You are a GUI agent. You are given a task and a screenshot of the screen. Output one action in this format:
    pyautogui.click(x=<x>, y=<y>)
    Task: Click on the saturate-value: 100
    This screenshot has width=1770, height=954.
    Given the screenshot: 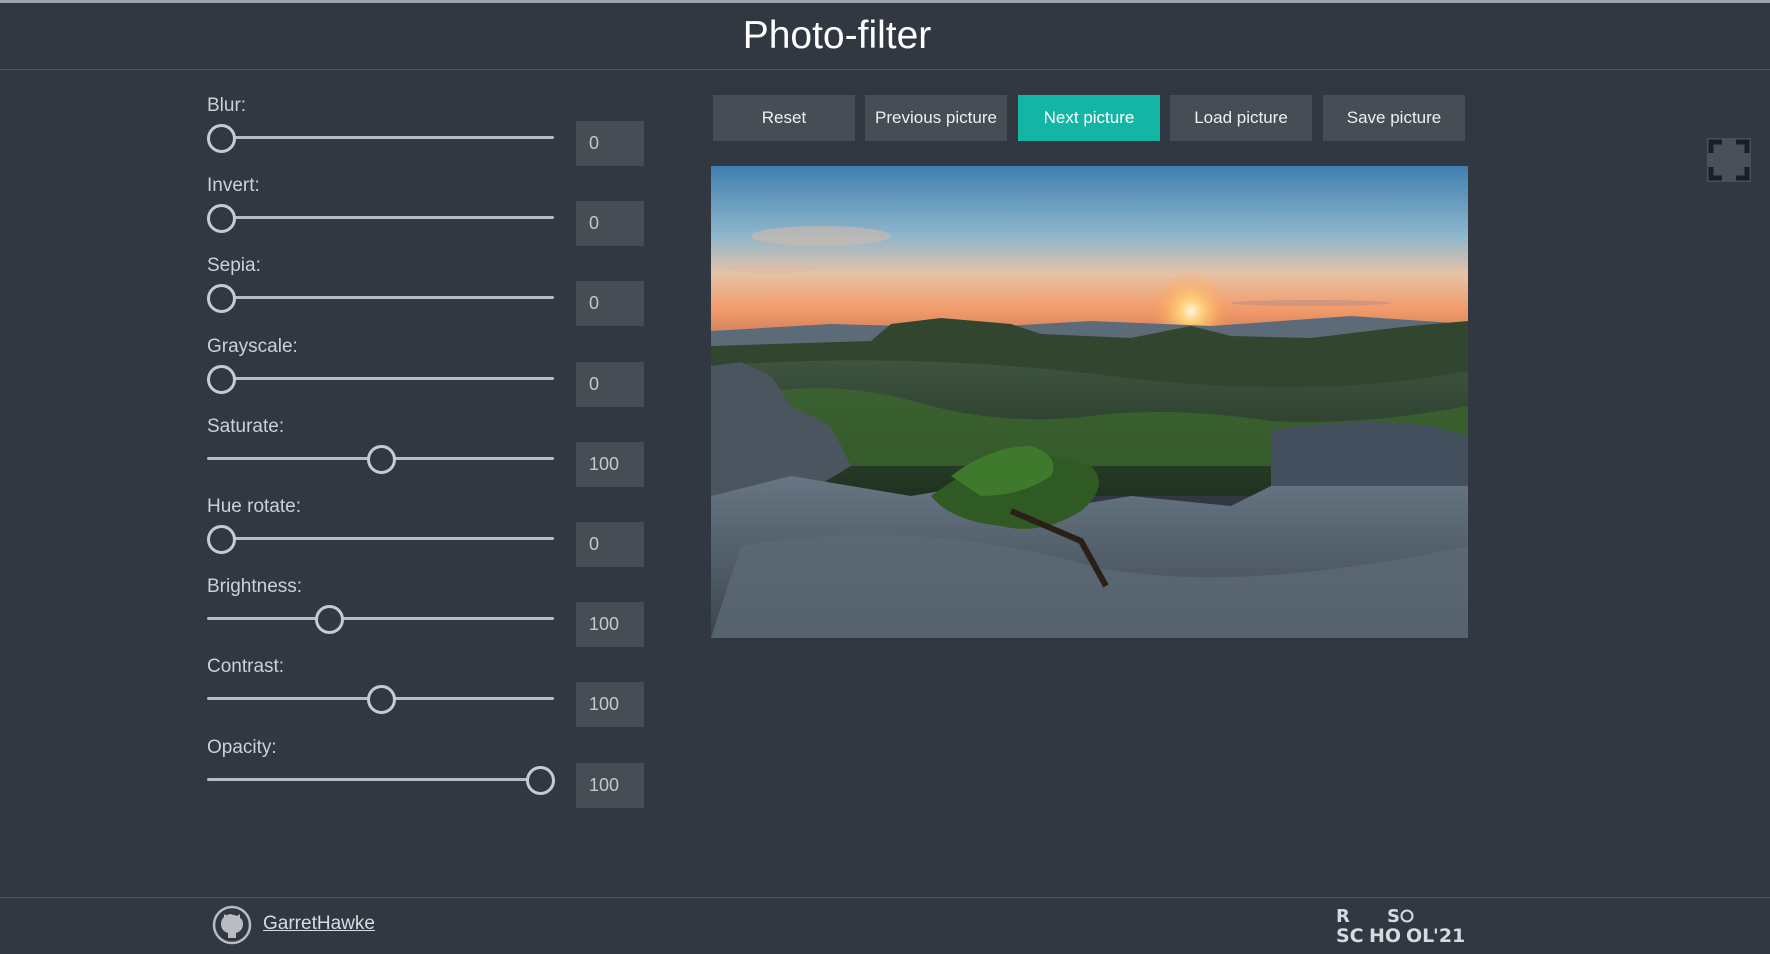 What is the action you would take?
    pyautogui.click(x=610, y=464)
    